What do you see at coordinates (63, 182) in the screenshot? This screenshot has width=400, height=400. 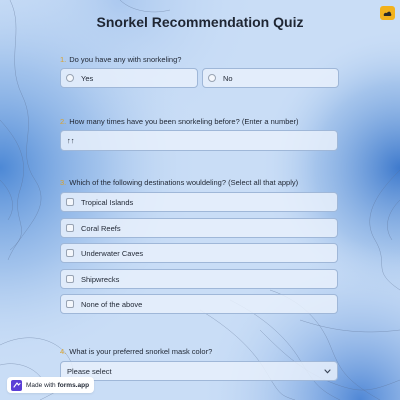 I see `question-number: 3.` at bounding box center [63, 182].